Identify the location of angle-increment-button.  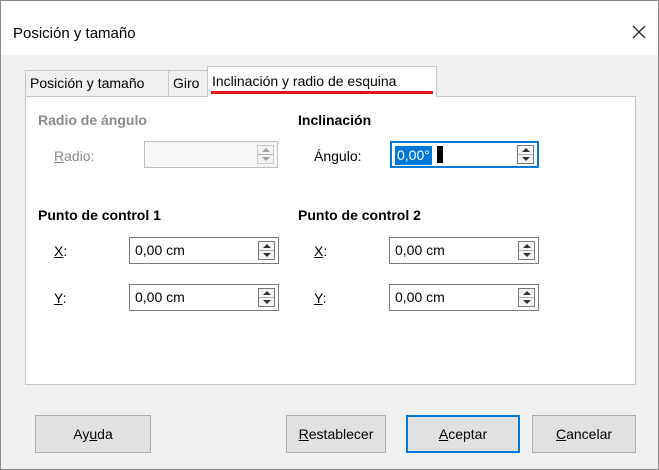
(525, 150).